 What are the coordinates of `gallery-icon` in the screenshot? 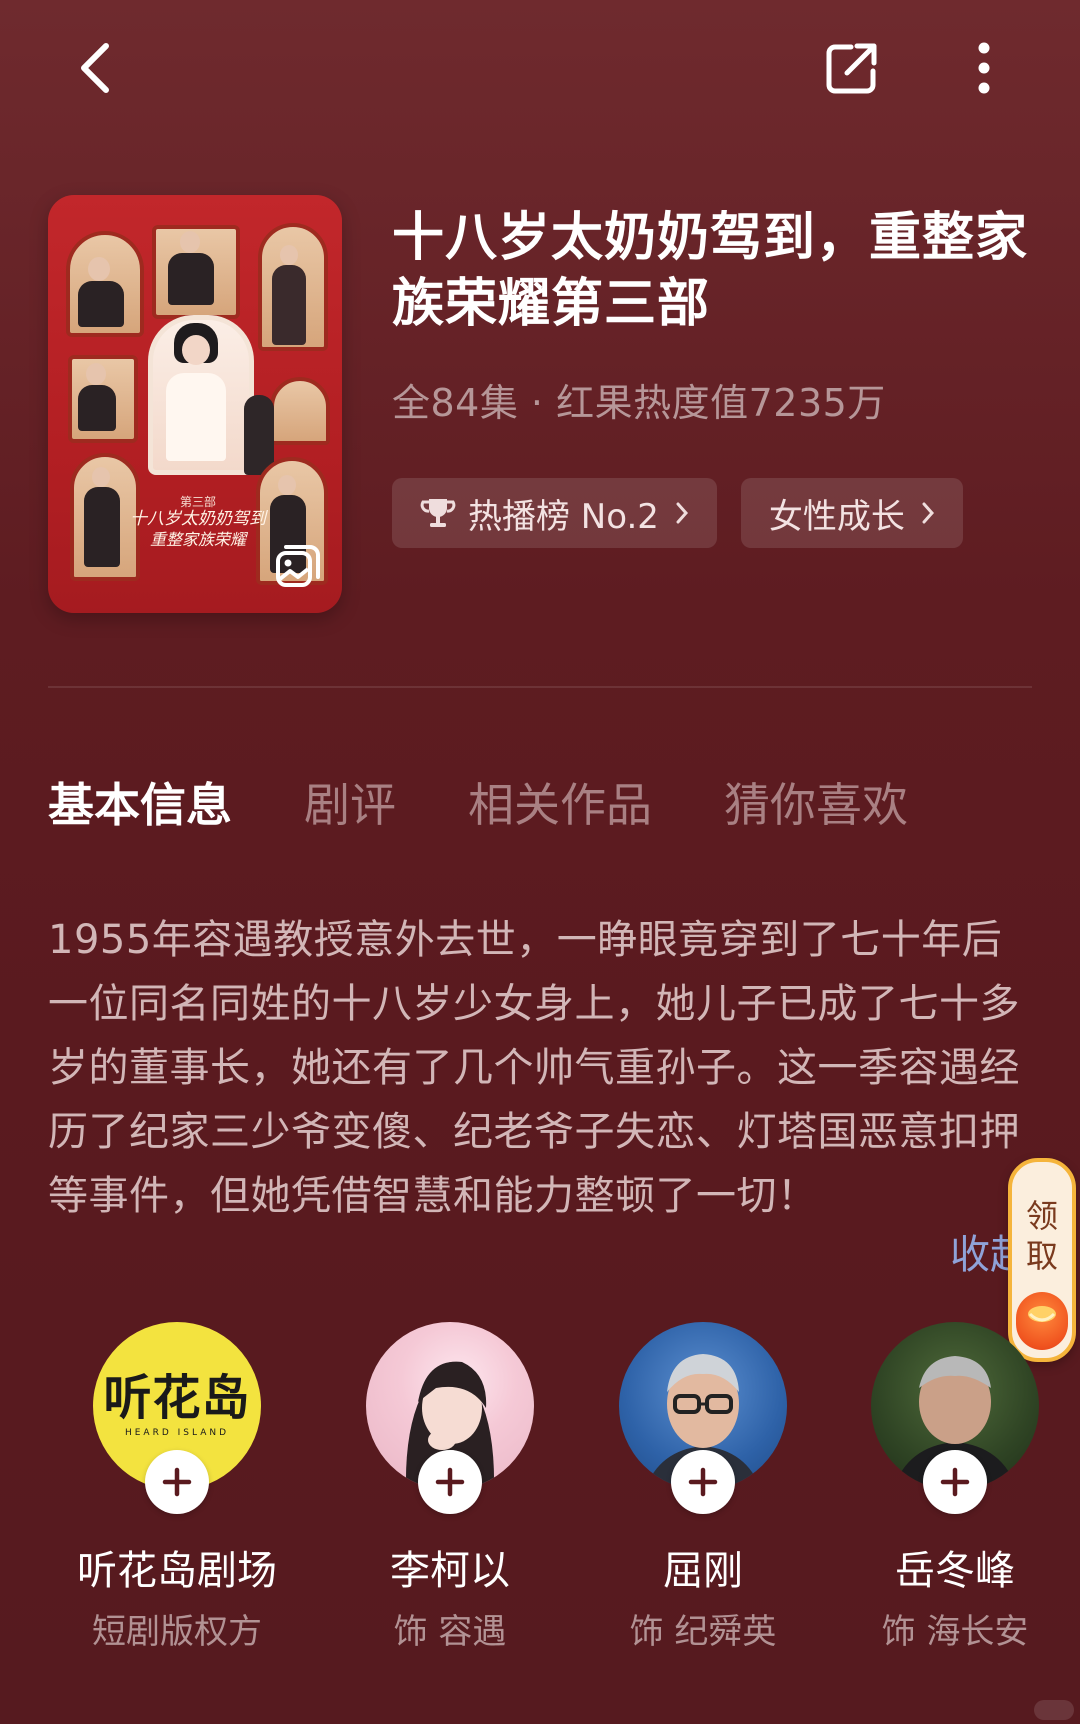 It's located at (298, 567).